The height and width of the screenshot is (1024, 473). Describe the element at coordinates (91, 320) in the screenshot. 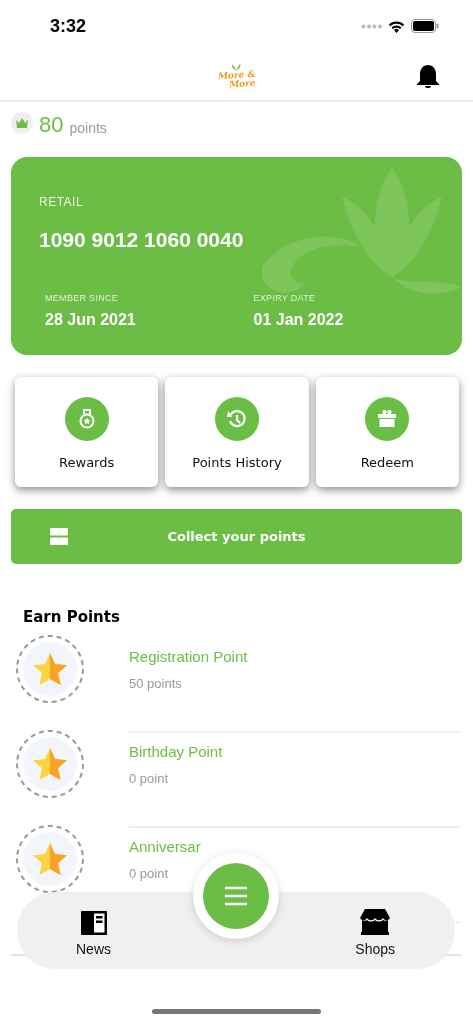

I see `member-since-value: 28 Jun 2021` at that location.